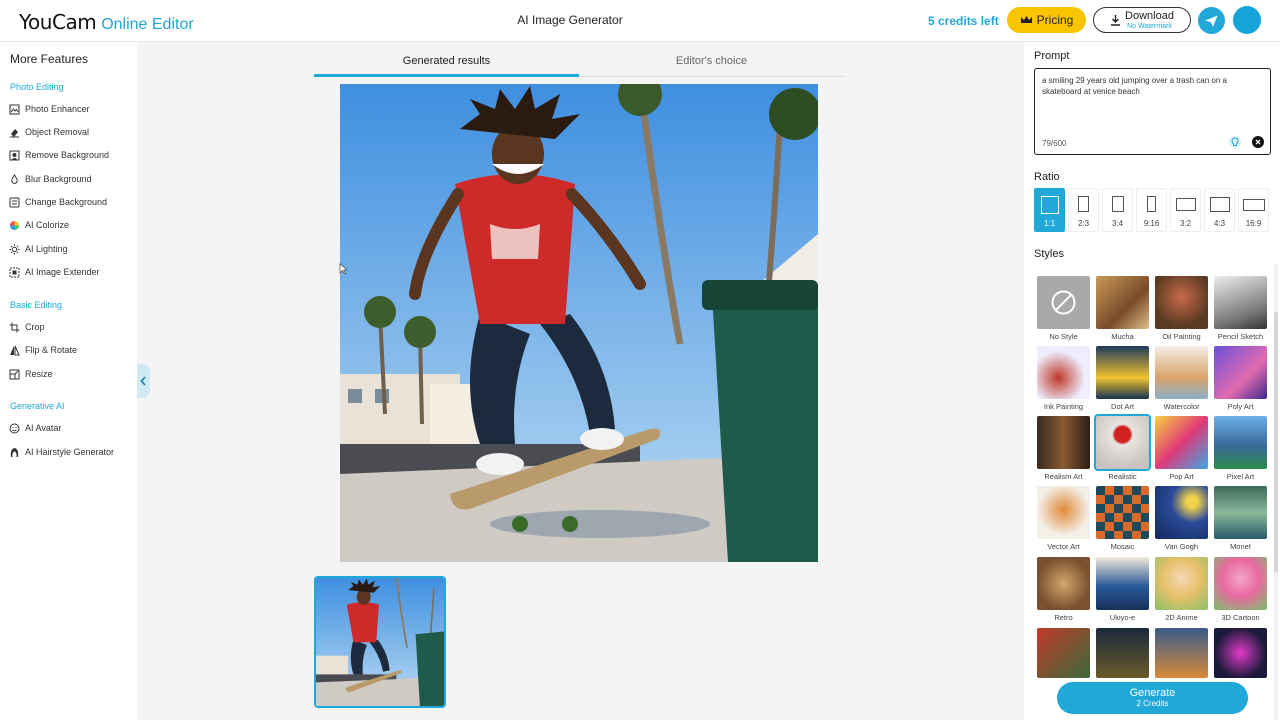 The width and height of the screenshot is (1280, 720). I want to click on style-van-gogh: Van Gogh, so click(1181, 518).